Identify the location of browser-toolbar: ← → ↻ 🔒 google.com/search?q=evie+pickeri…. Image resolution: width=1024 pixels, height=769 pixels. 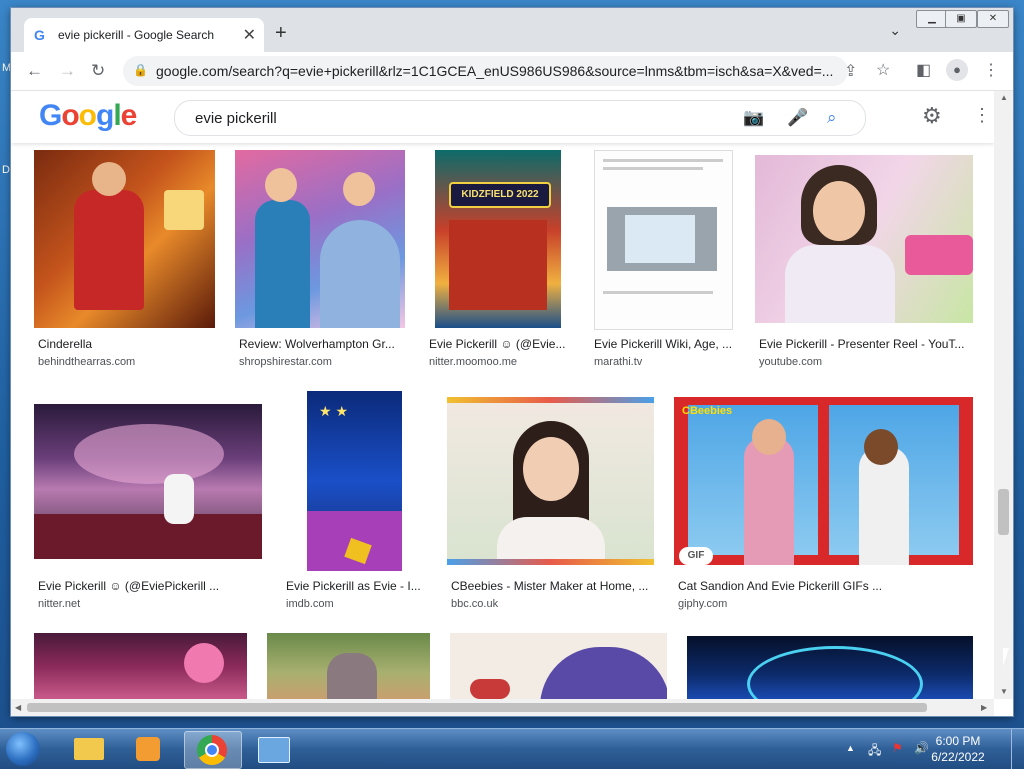
(512, 71).